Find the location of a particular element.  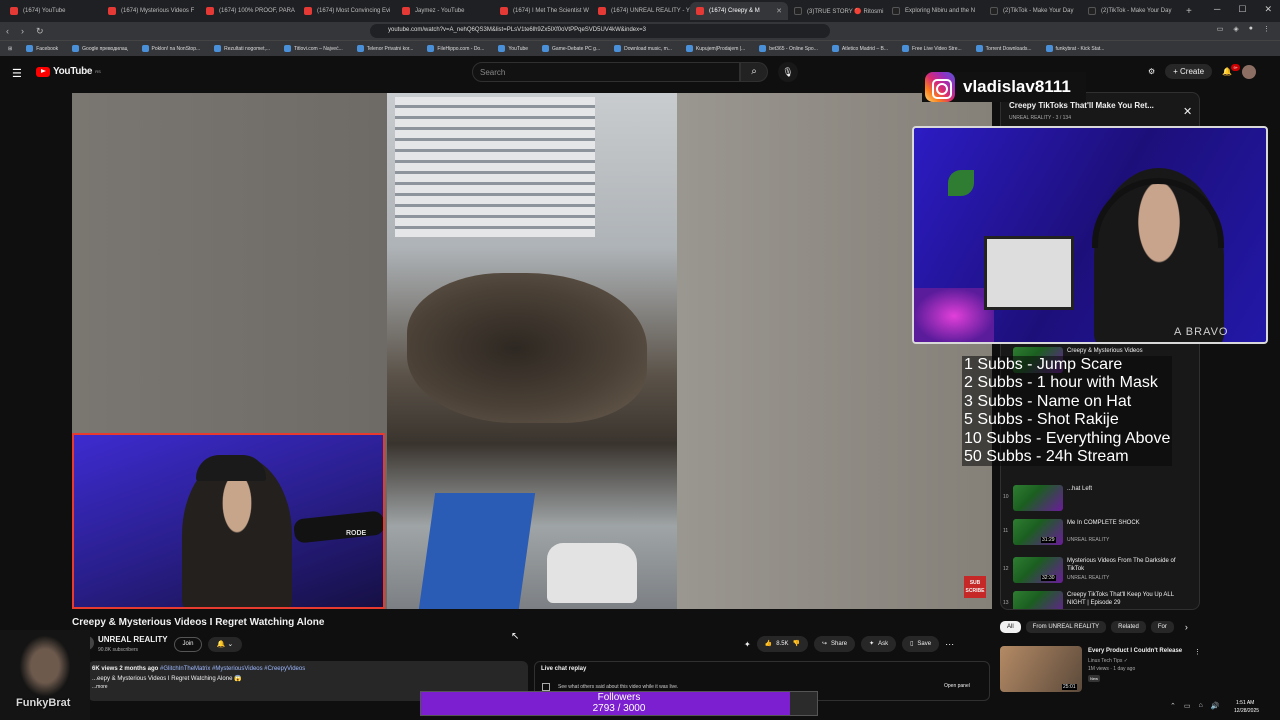

description-meta: 6K views 2 months ago is located at coordinates (125, 669).